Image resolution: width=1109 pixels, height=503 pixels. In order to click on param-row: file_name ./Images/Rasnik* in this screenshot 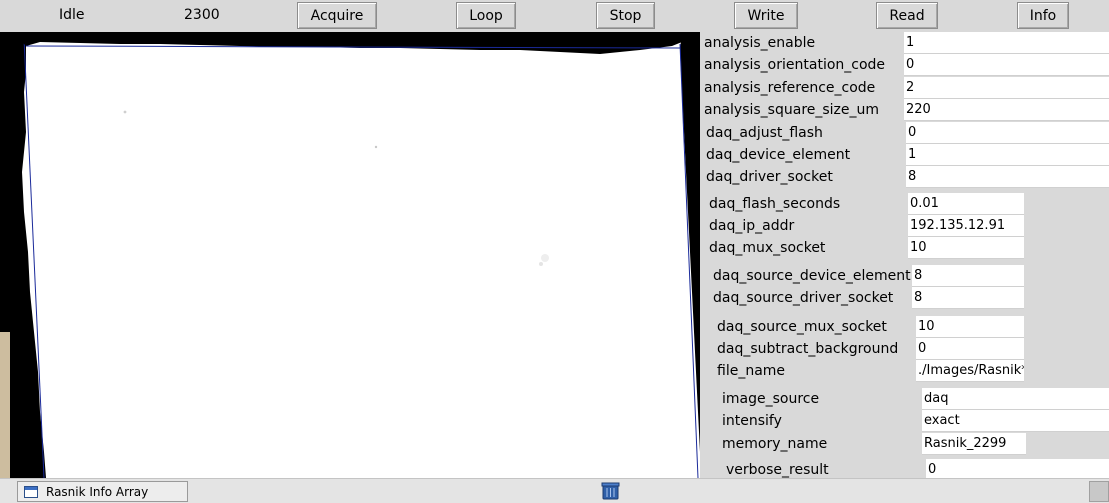, I will do `click(904, 371)`.